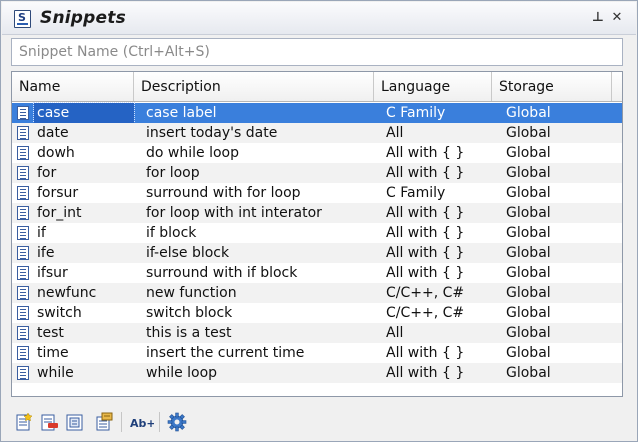 The width and height of the screenshot is (638, 442). I want to click on snippet-name-cell: while, so click(55, 373).